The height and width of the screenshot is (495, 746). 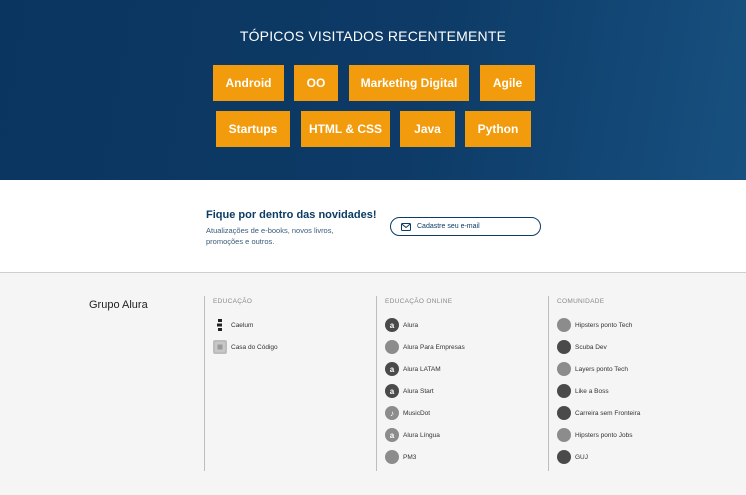 What do you see at coordinates (373, 36) in the screenshot?
I see `recent-topics-title: TÓPICOS VISITADOS RECENTEMENTE` at bounding box center [373, 36].